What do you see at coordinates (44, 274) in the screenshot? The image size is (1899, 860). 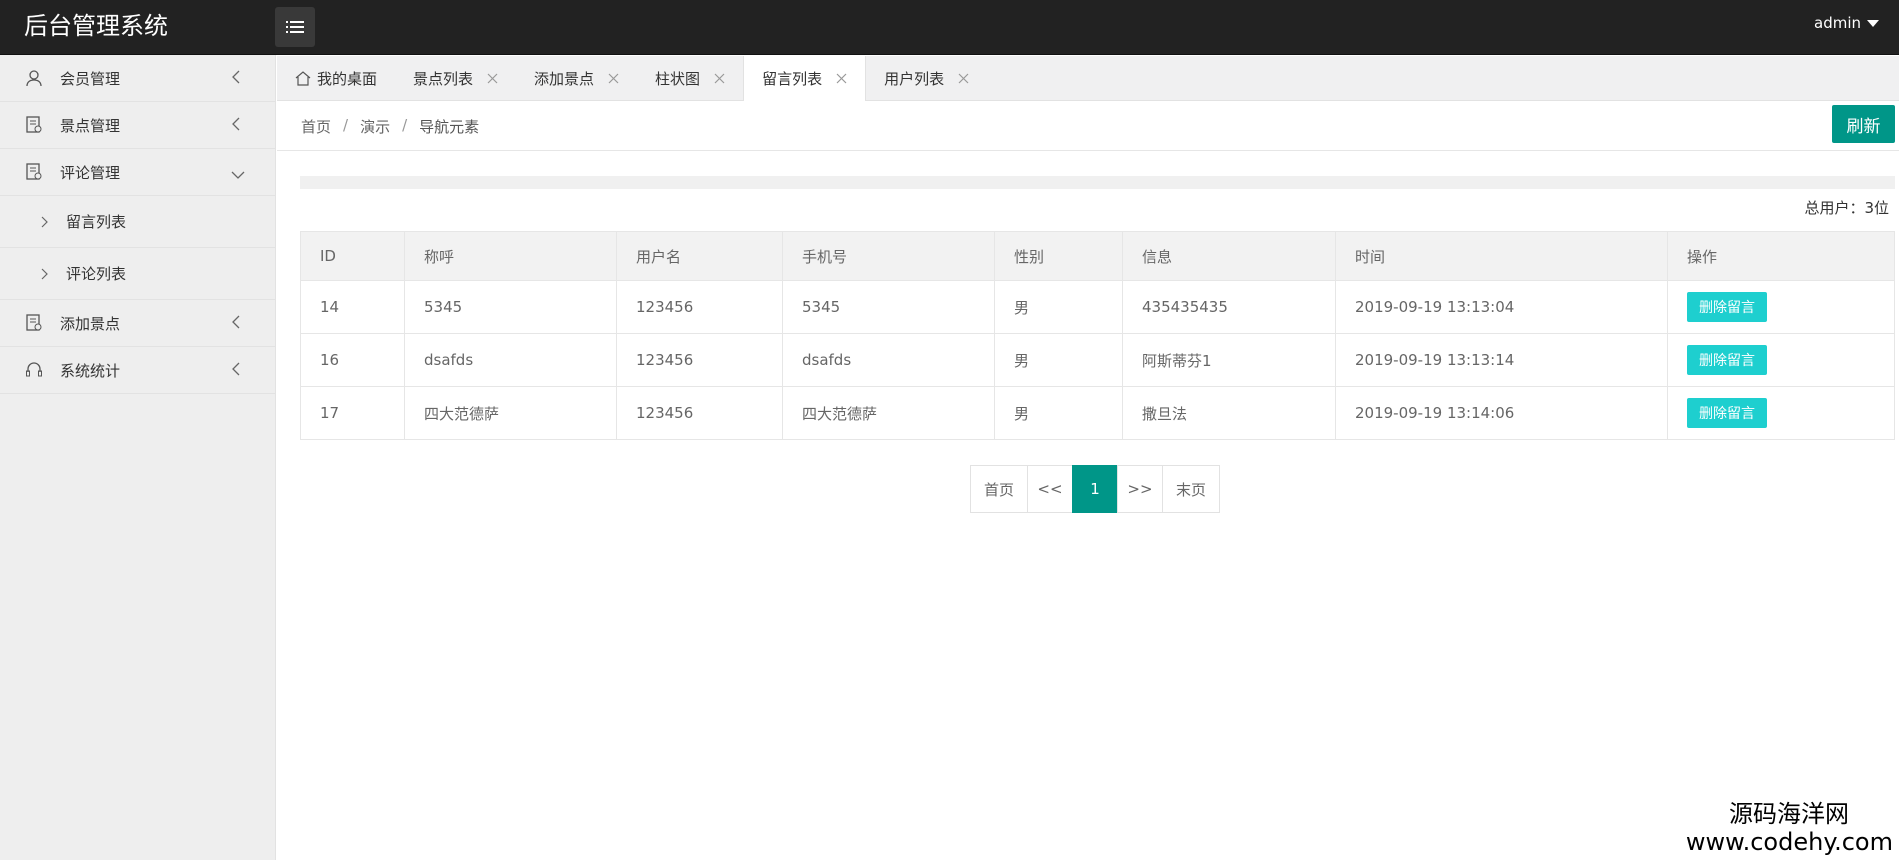 I see `chevron-right-icon` at bounding box center [44, 274].